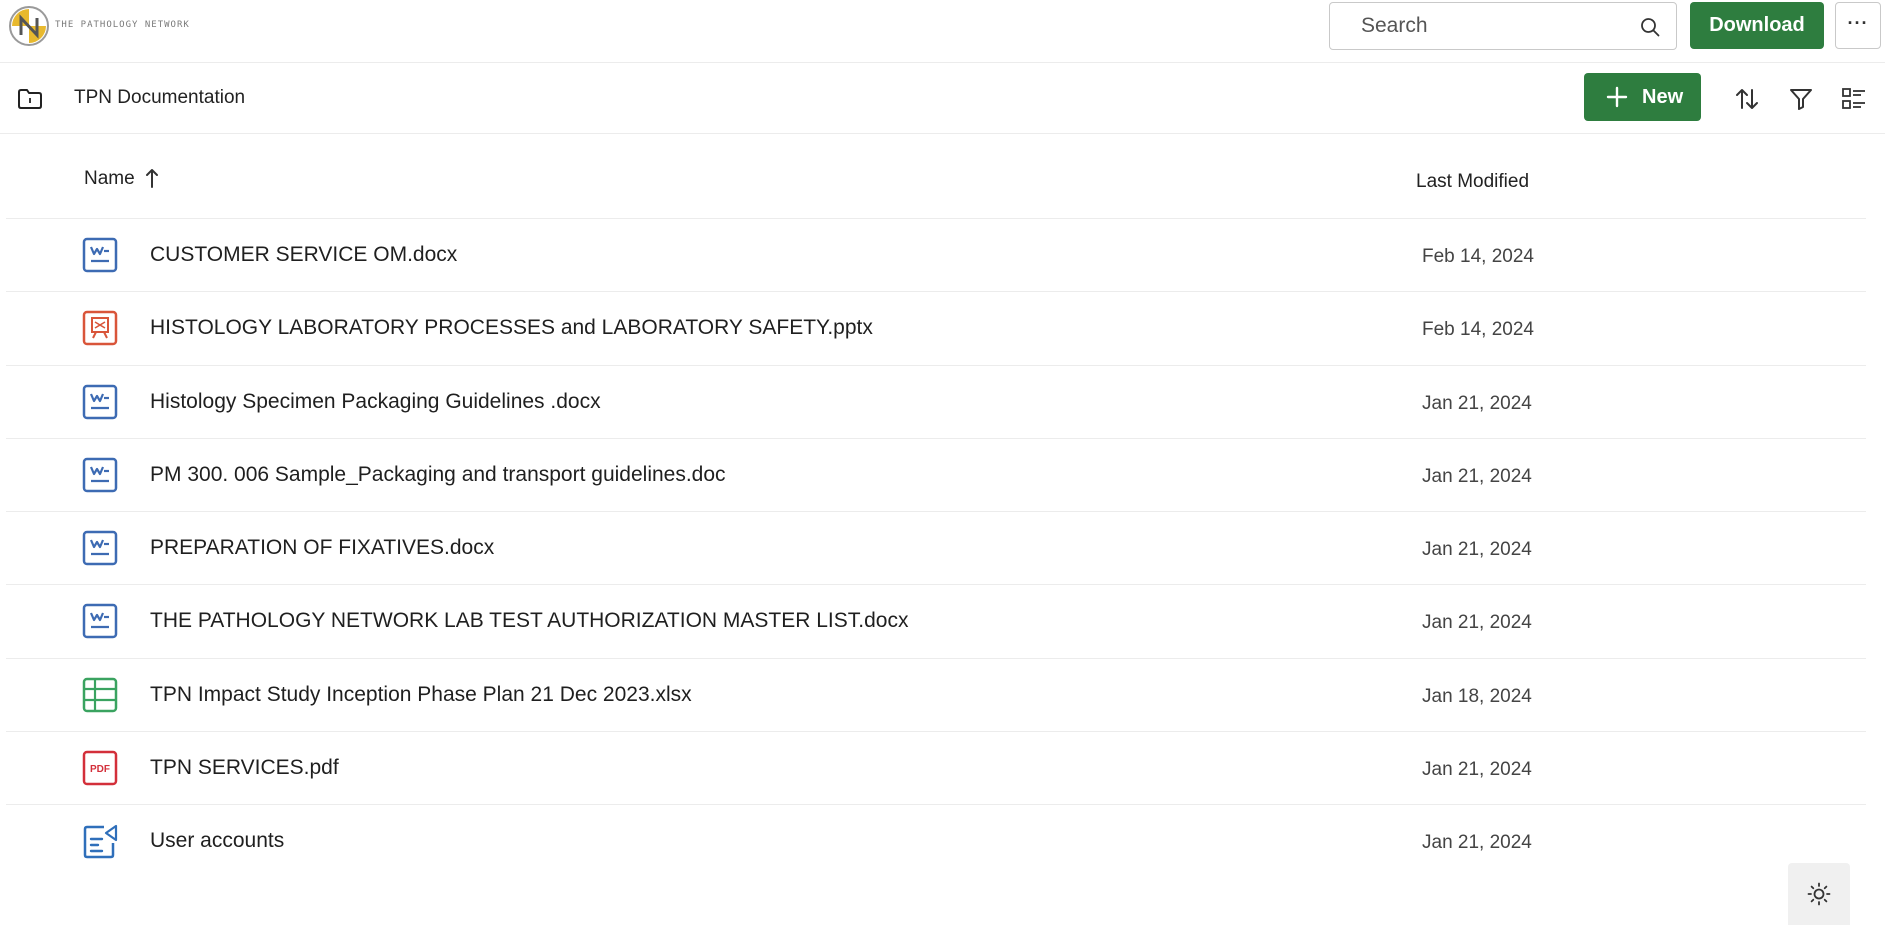  Describe the element at coordinates (936, 841) in the screenshot. I see `table-row: User accounts Jan 21, 2024` at that location.